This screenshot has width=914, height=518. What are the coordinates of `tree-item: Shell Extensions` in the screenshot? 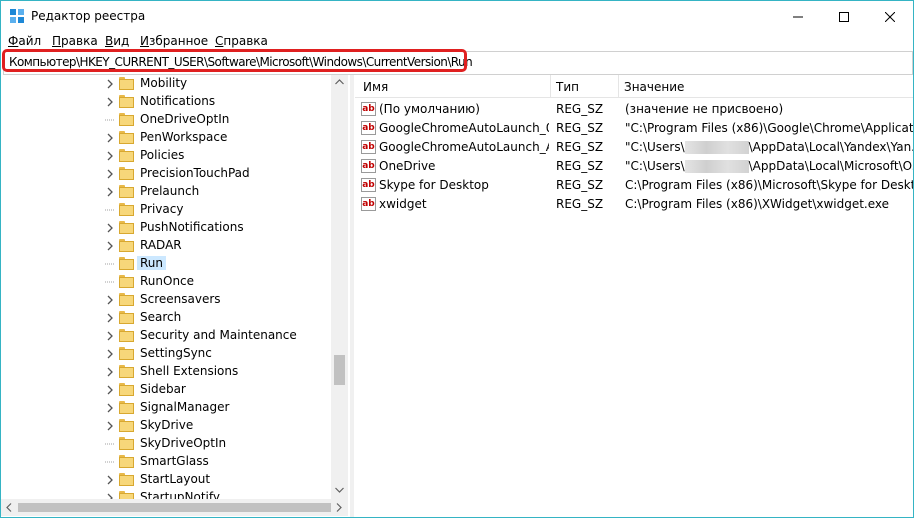 It's located at (166, 372).